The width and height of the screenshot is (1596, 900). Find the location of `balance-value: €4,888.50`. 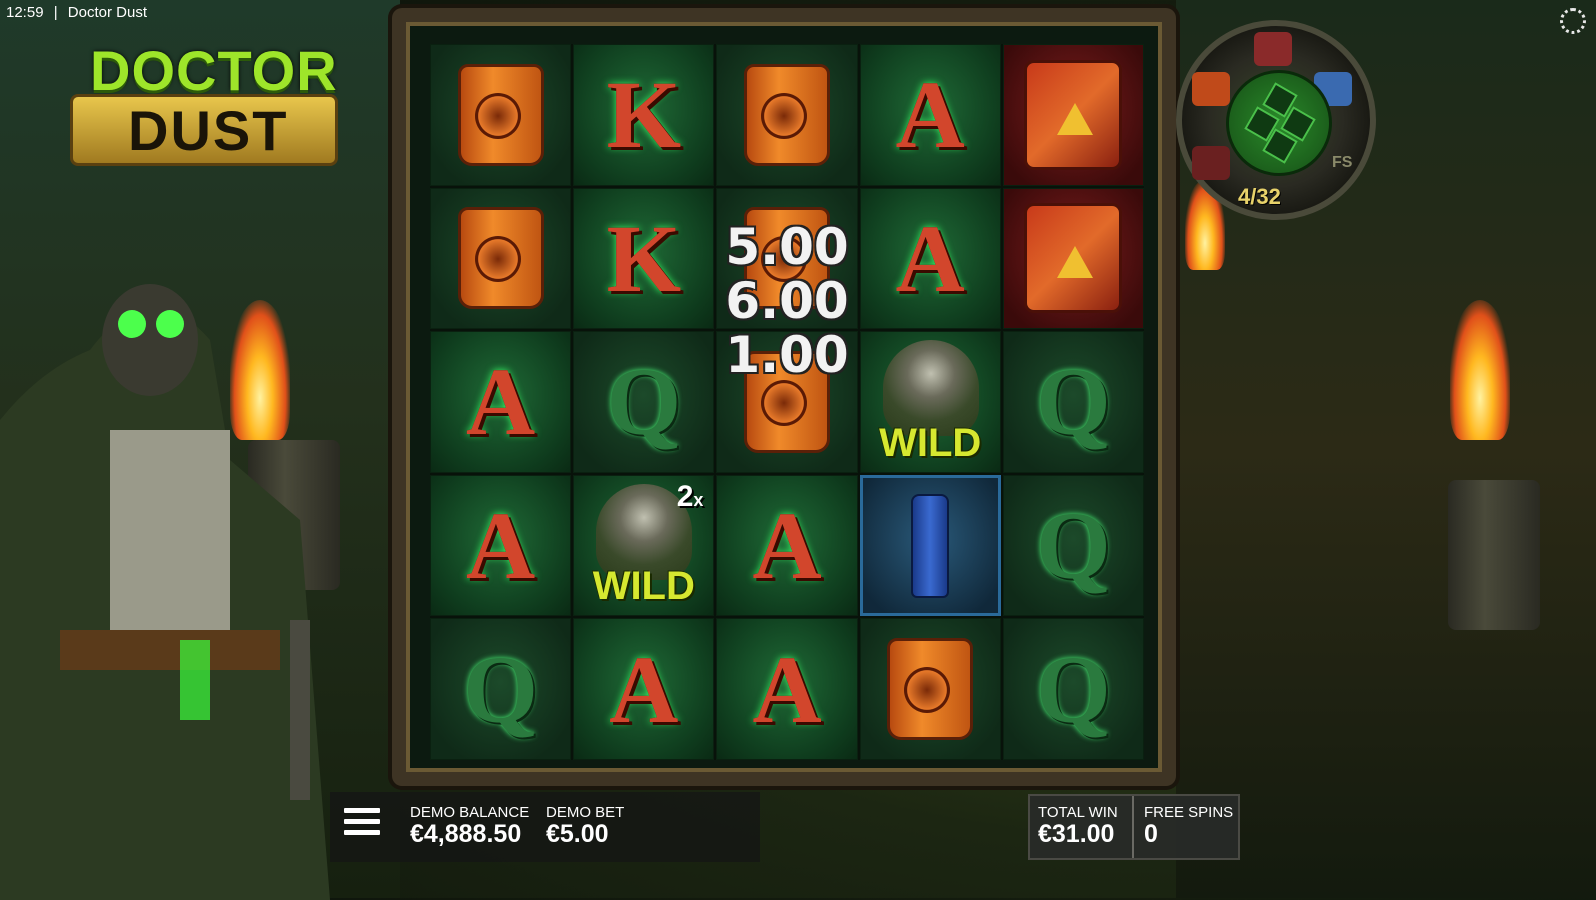

balance-value: €4,888.50 is located at coordinates (466, 834).